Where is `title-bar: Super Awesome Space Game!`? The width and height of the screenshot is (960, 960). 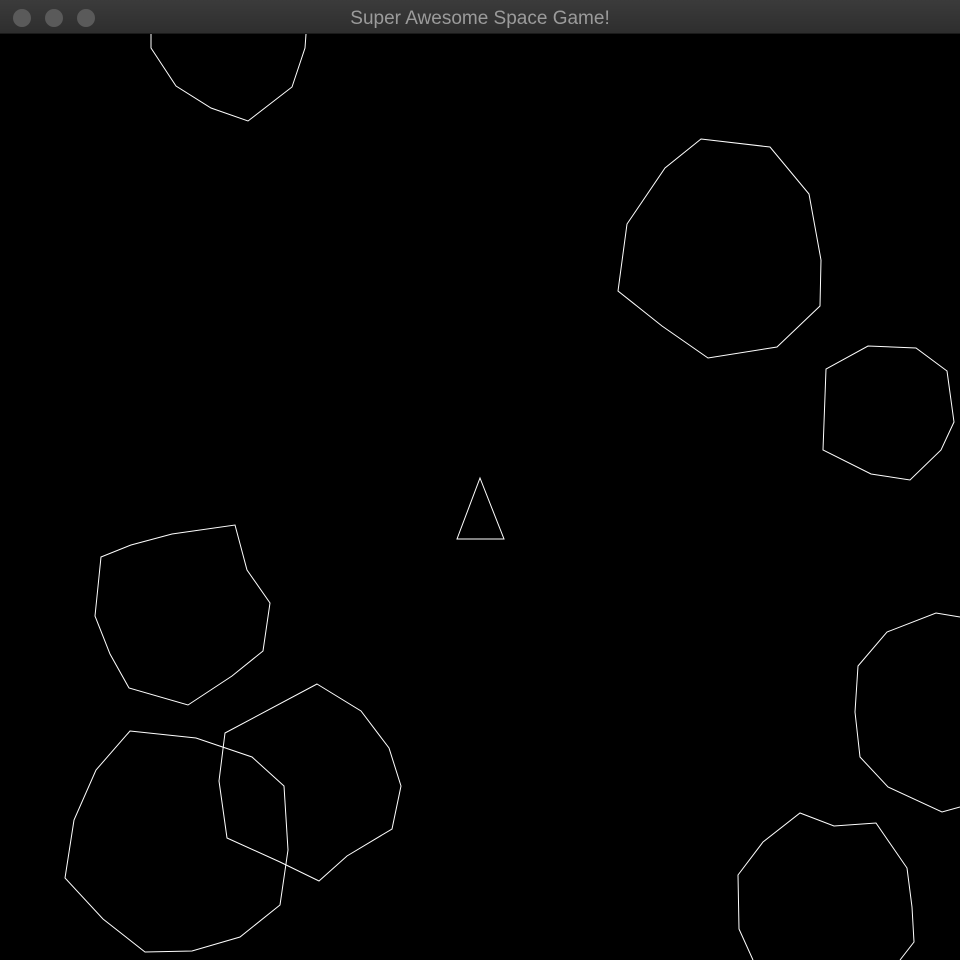
title-bar: Super Awesome Space Game! is located at coordinates (480, 17).